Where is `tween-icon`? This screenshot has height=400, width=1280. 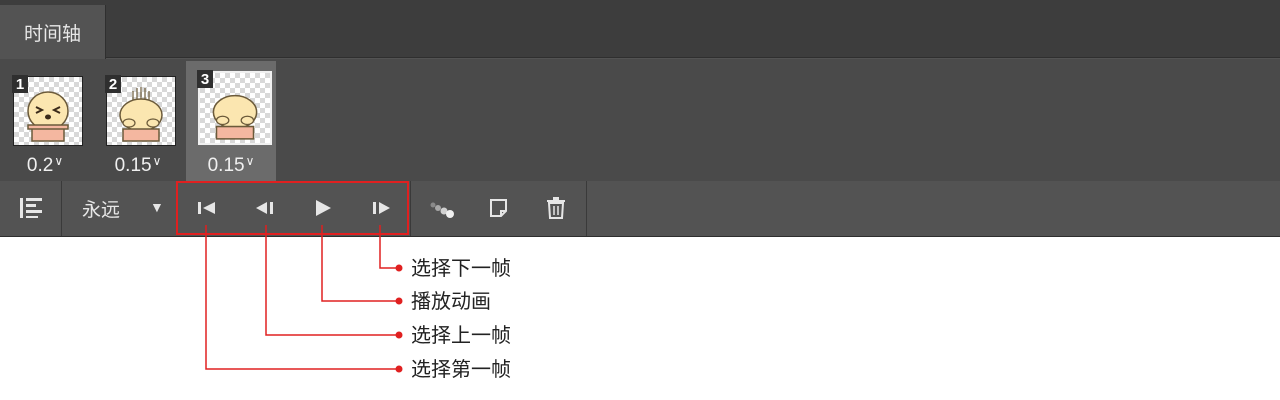
tween-icon is located at coordinates (441, 208).